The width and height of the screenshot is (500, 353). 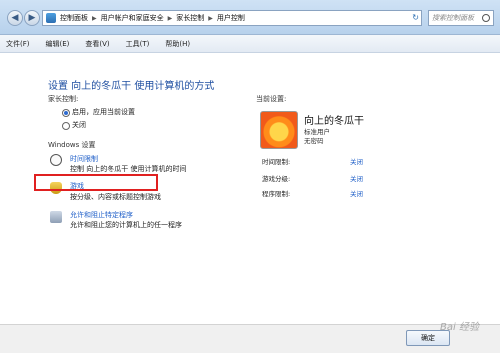 What do you see at coordinates (276, 179) in the screenshot?
I see `game-rating-status-label: 游戏分级:` at bounding box center [276, 179].